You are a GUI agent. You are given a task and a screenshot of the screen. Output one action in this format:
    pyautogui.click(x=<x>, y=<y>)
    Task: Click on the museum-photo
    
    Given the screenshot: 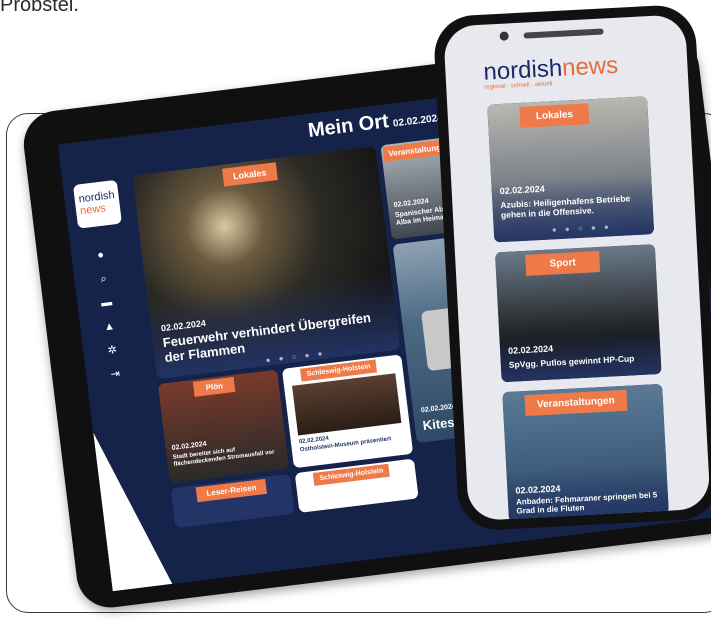 What is the action you would take?
    pyautogui.click(x=347, y=404)
    